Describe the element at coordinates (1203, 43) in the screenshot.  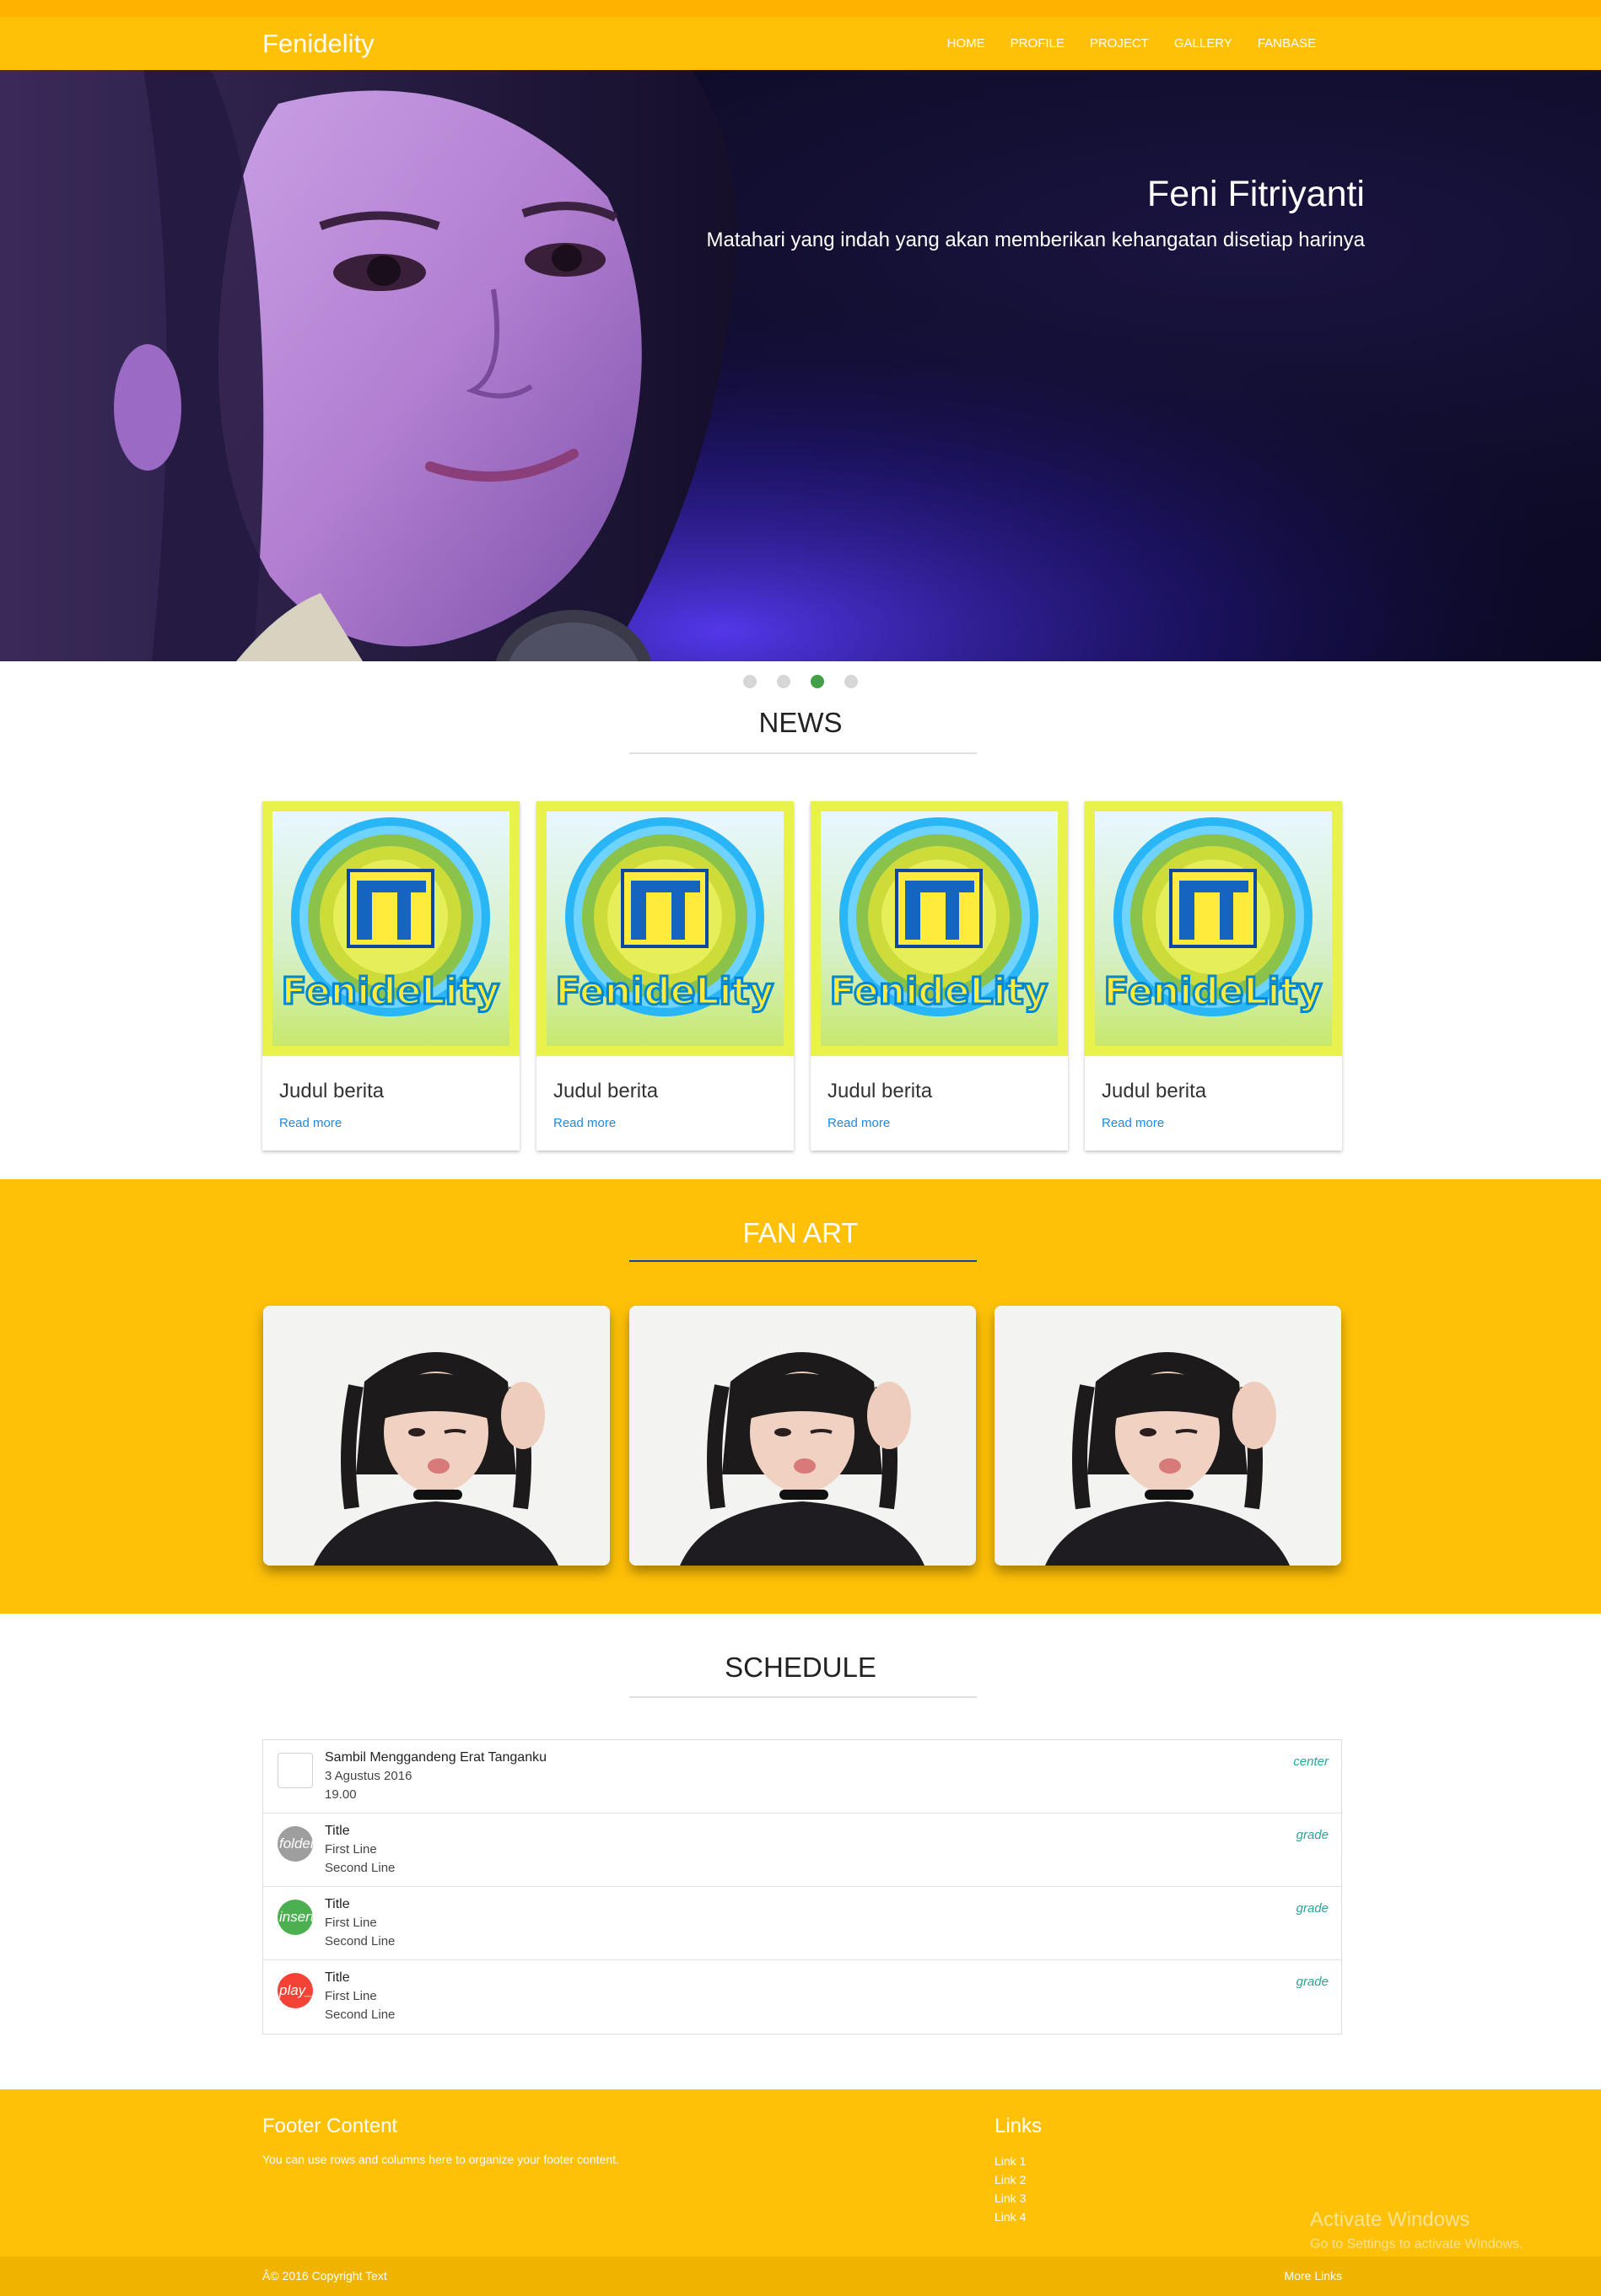
I see `nav-link-gallery: GALLERY` at that location.